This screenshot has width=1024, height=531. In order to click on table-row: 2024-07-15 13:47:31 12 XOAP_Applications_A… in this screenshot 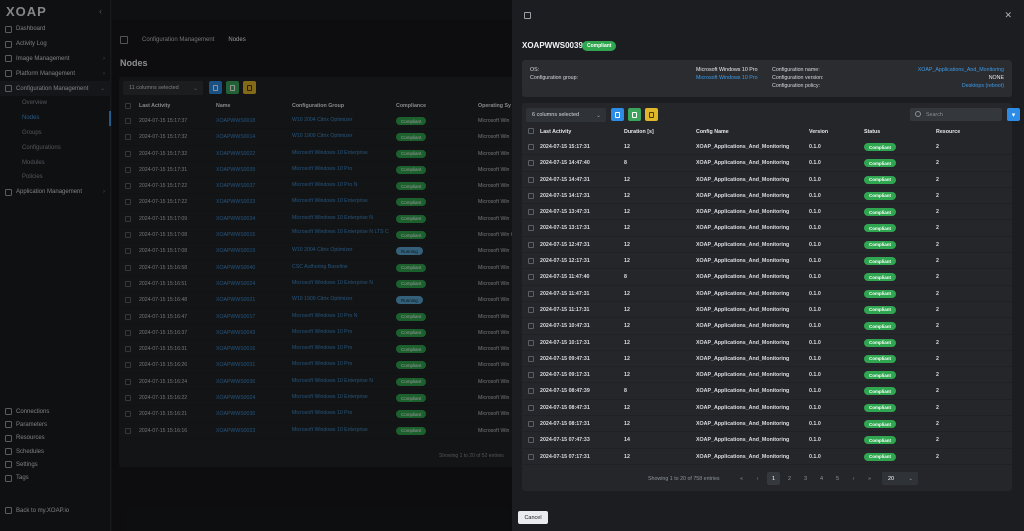, I will do `click(767, 212)`.